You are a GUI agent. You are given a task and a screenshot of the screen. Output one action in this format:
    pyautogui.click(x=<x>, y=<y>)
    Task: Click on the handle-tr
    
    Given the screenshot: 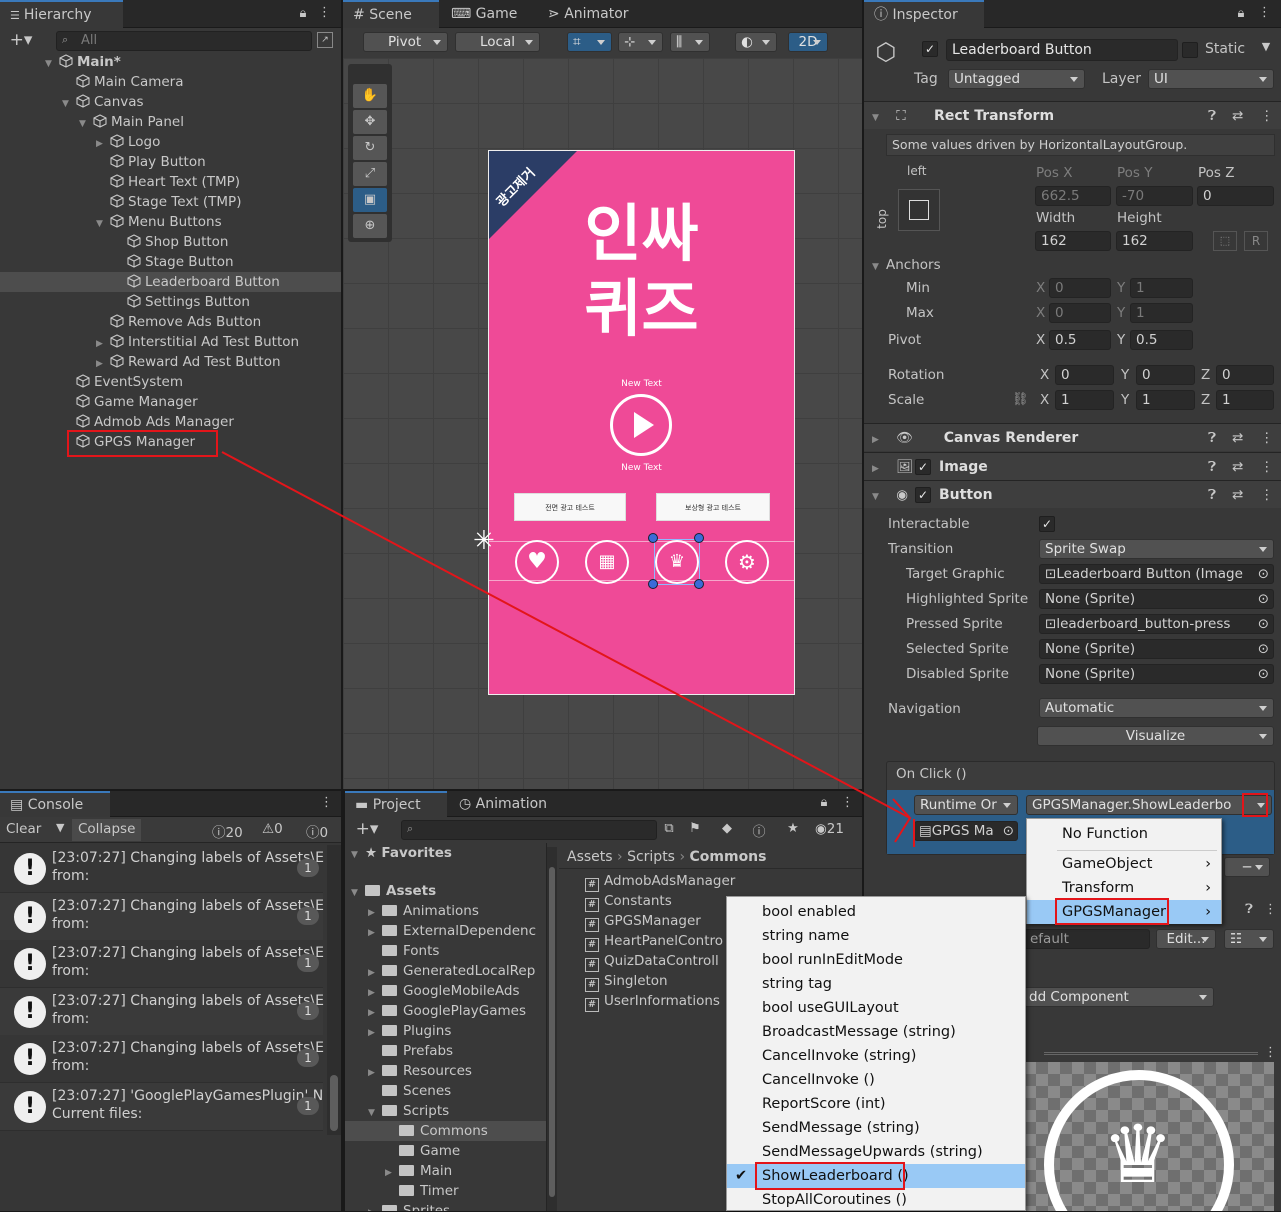 What is the action you would take?
    pyautogui.click(x=699, y=538)
    